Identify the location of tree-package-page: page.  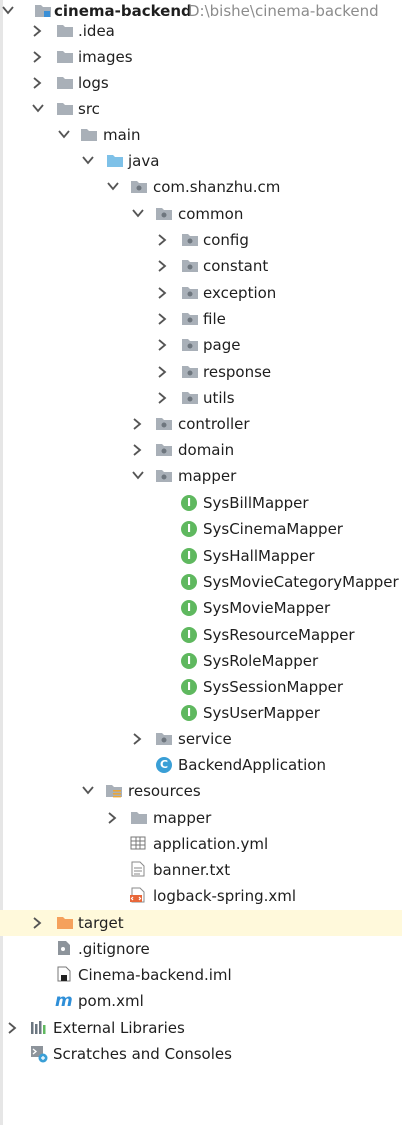
(203, 345).